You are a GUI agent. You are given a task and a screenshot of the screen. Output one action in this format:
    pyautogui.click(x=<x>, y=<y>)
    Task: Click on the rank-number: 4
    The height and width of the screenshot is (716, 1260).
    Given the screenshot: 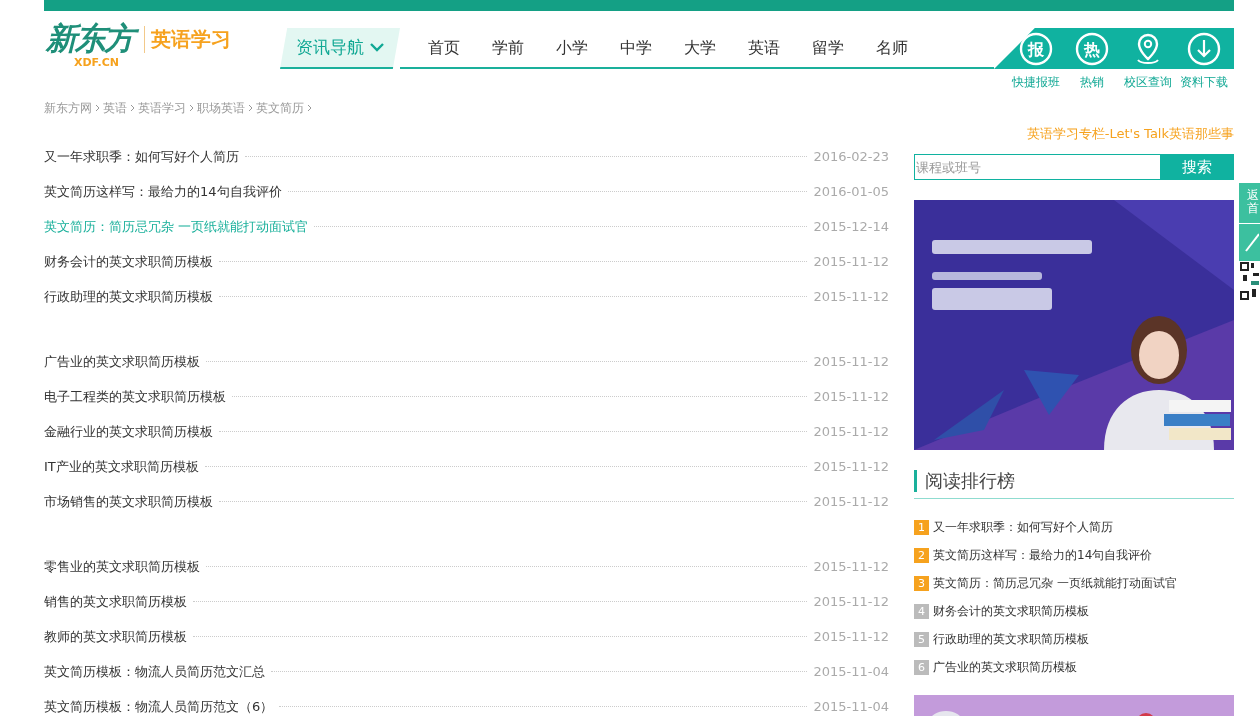 What is the action you would take?
    pyautogui.click(x=921, y=611)
    